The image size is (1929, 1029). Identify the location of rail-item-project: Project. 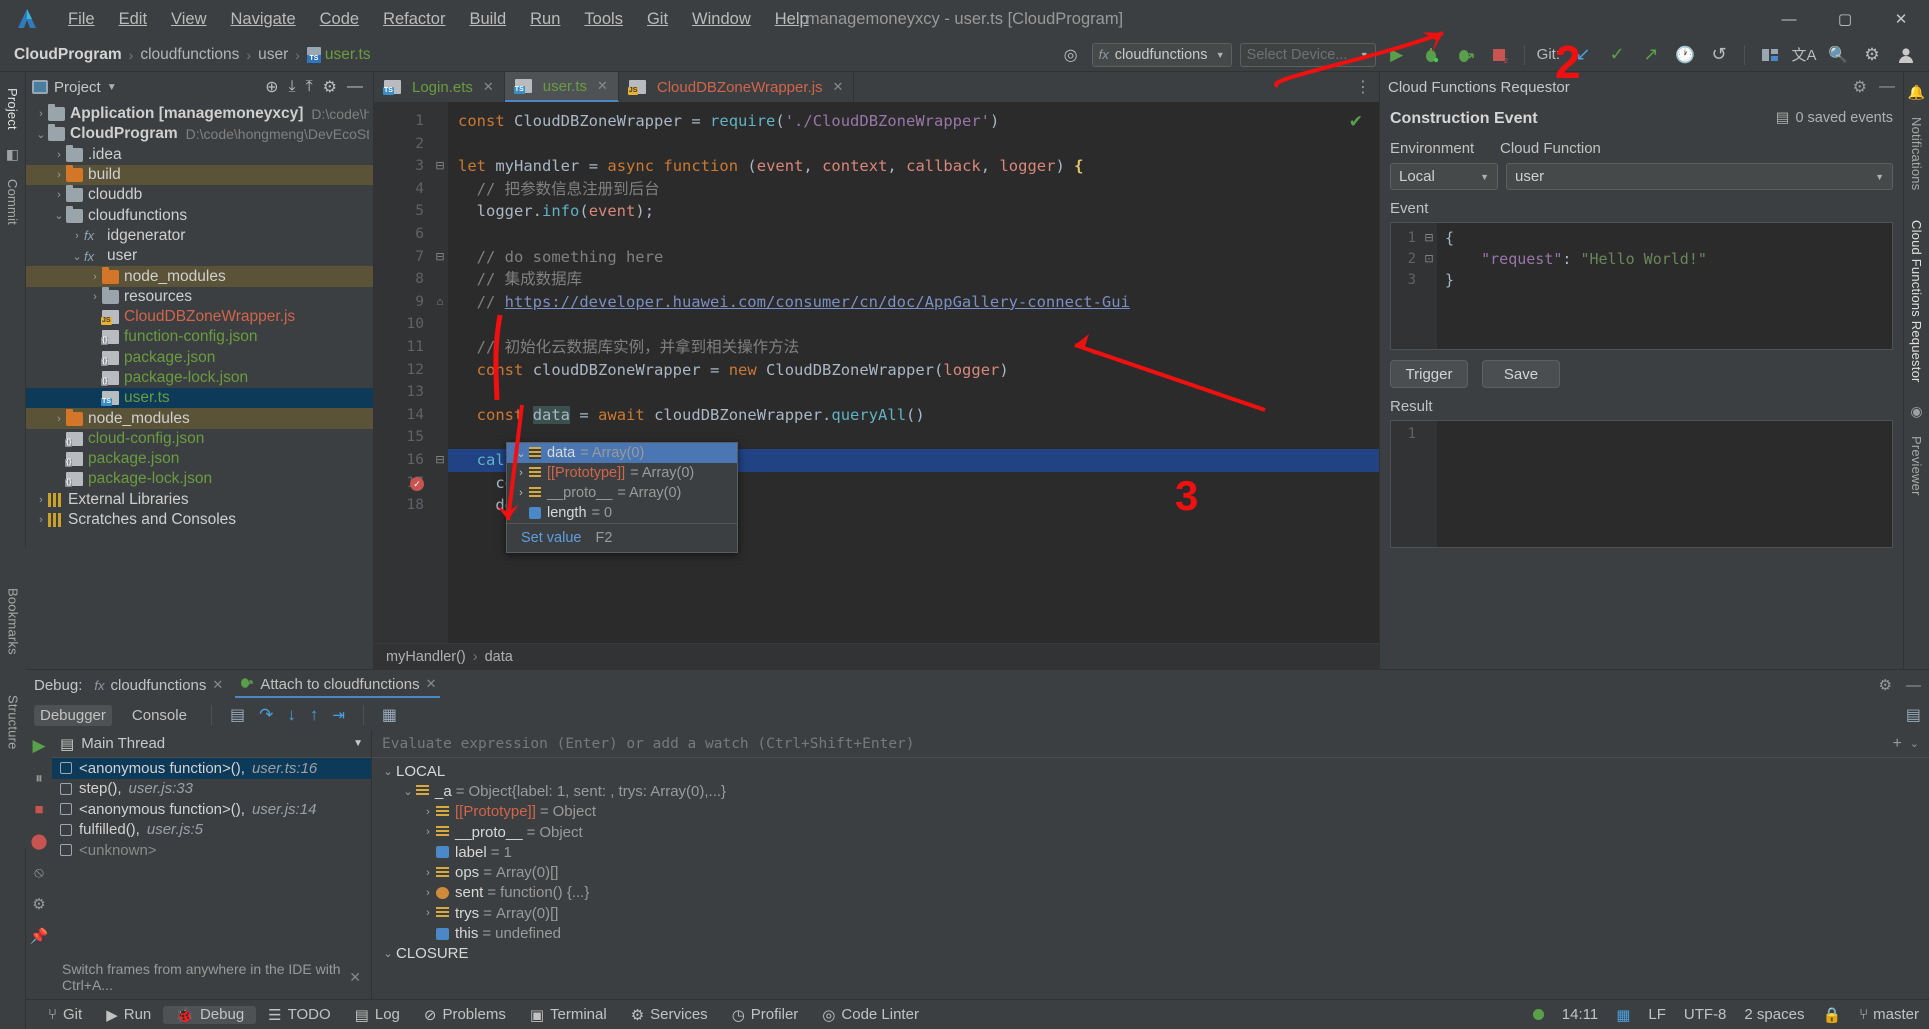
(12, 109).